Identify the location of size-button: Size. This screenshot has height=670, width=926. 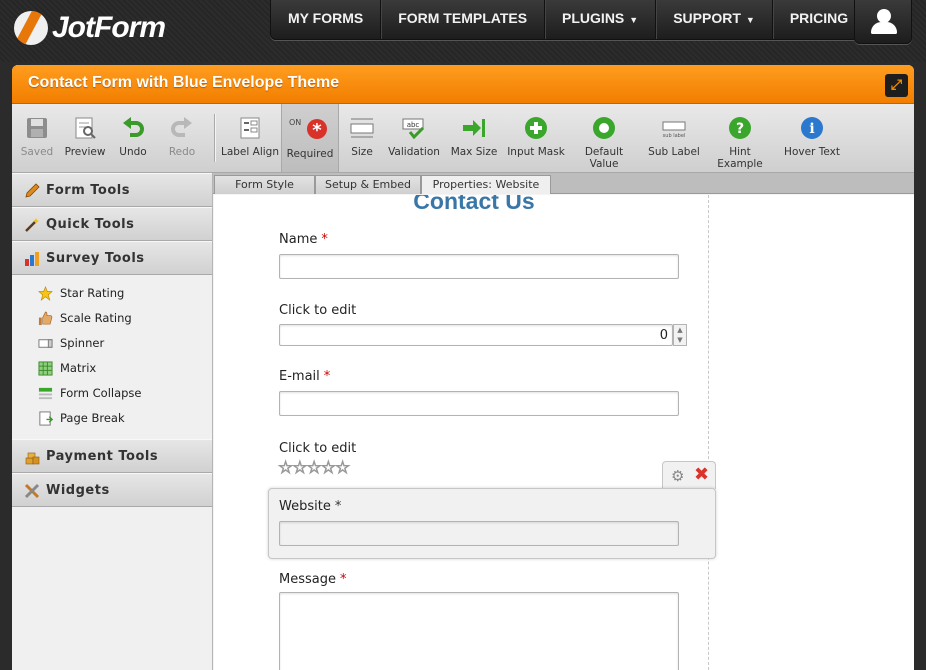
(362, 138).